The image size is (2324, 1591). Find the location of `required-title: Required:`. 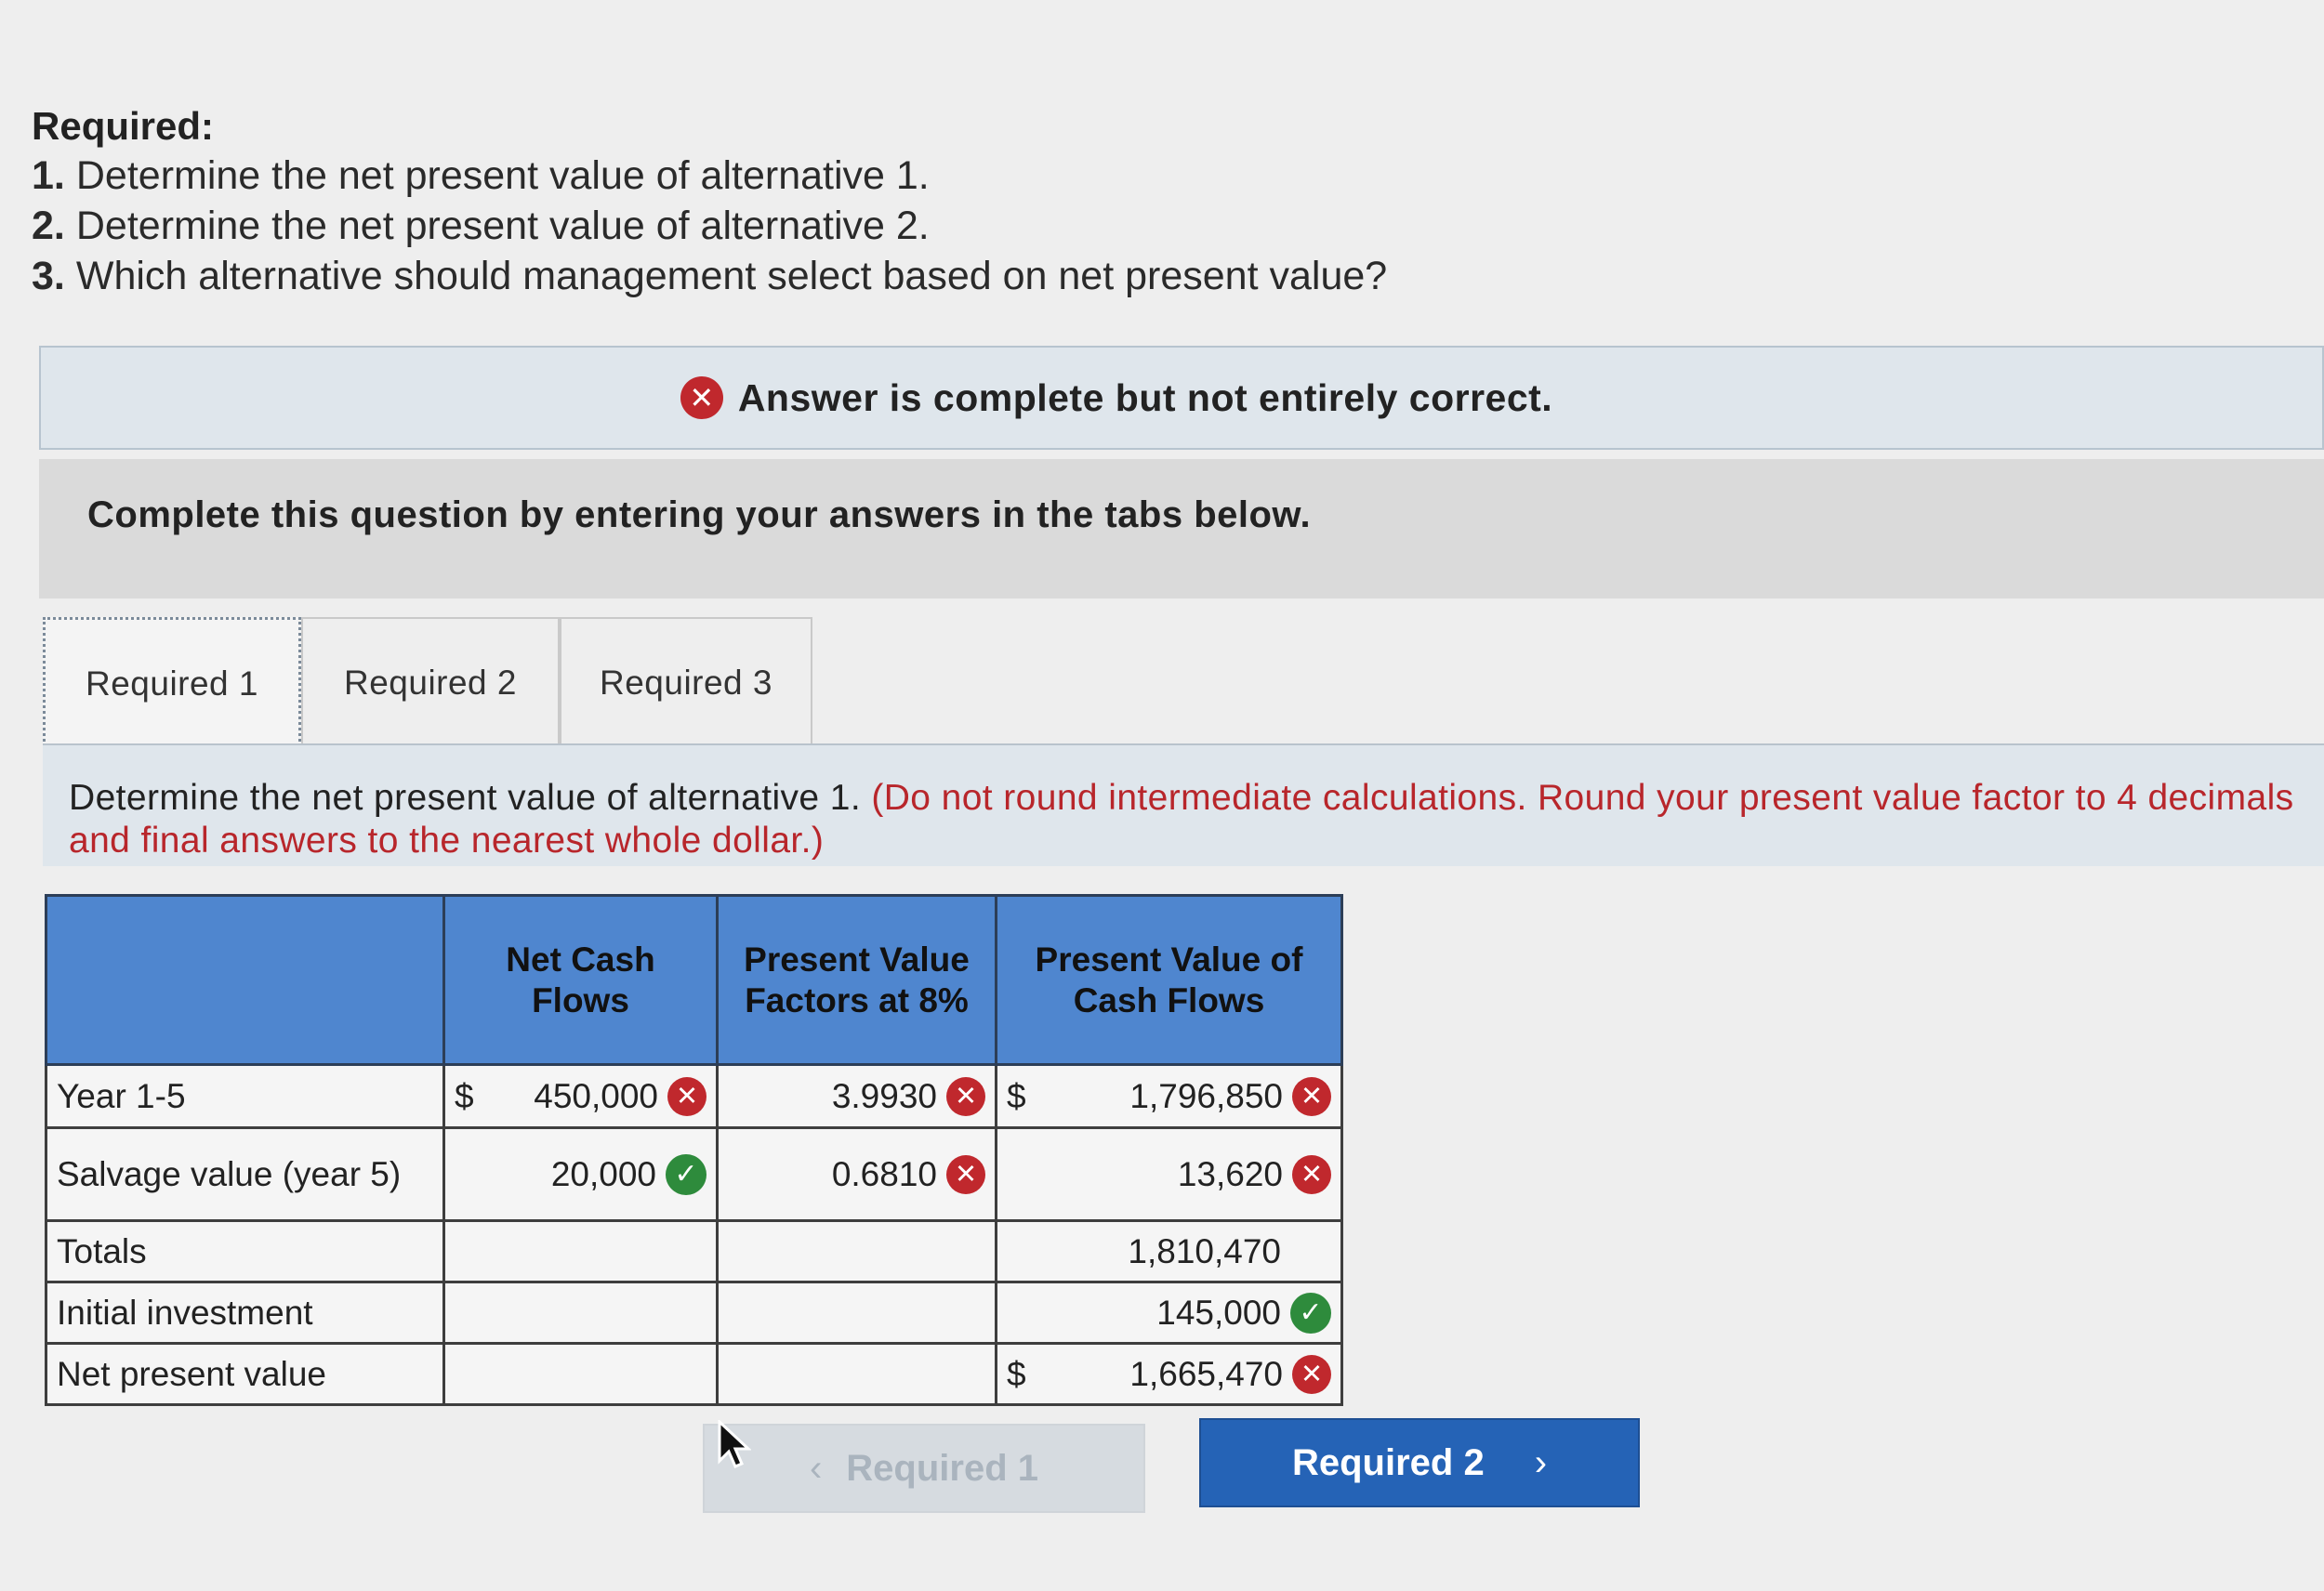

required-title: Required: is located at coordinates (123, 126).